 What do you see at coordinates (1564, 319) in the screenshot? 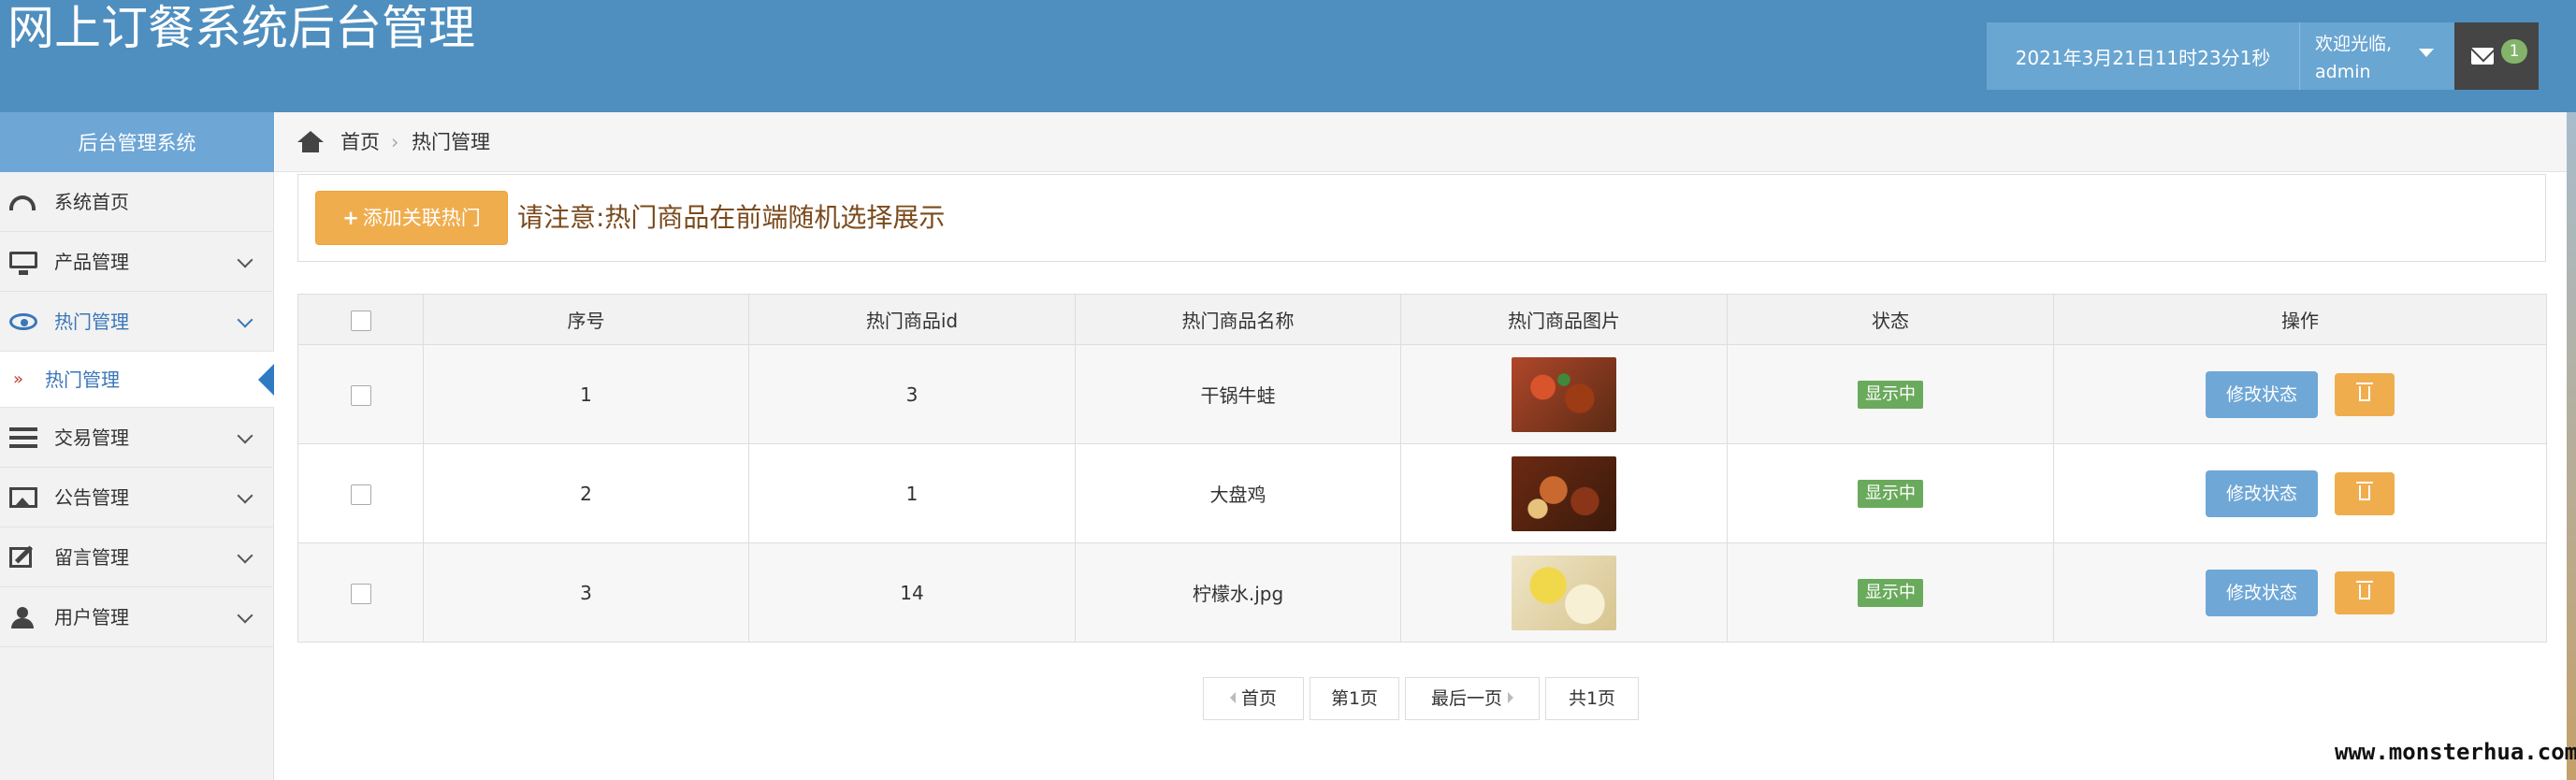
I see `column-header: 热门商品图片` at bounding box center [1564, 319].